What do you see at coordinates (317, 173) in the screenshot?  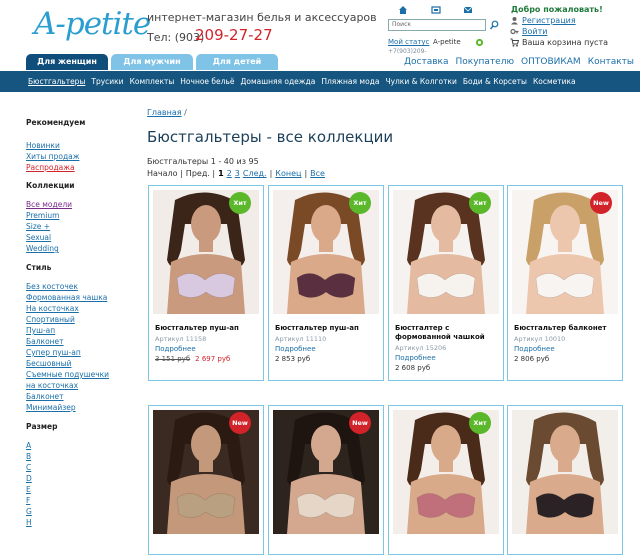 I see `pager-all: Все` at bounding box center [317, 173].